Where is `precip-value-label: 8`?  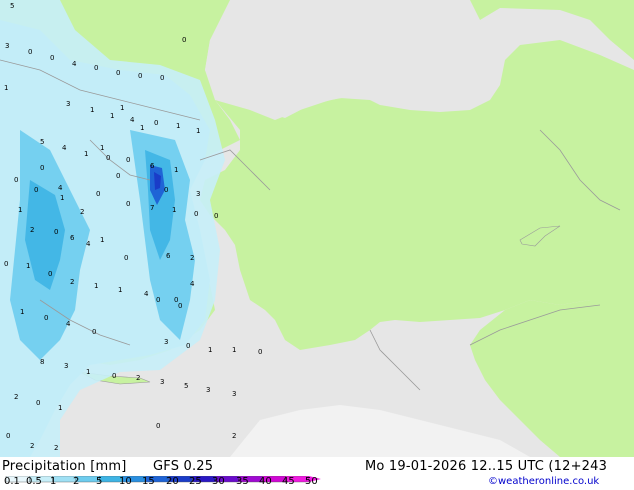
precip-value-label: 8 is located at coordinates (42, 362).